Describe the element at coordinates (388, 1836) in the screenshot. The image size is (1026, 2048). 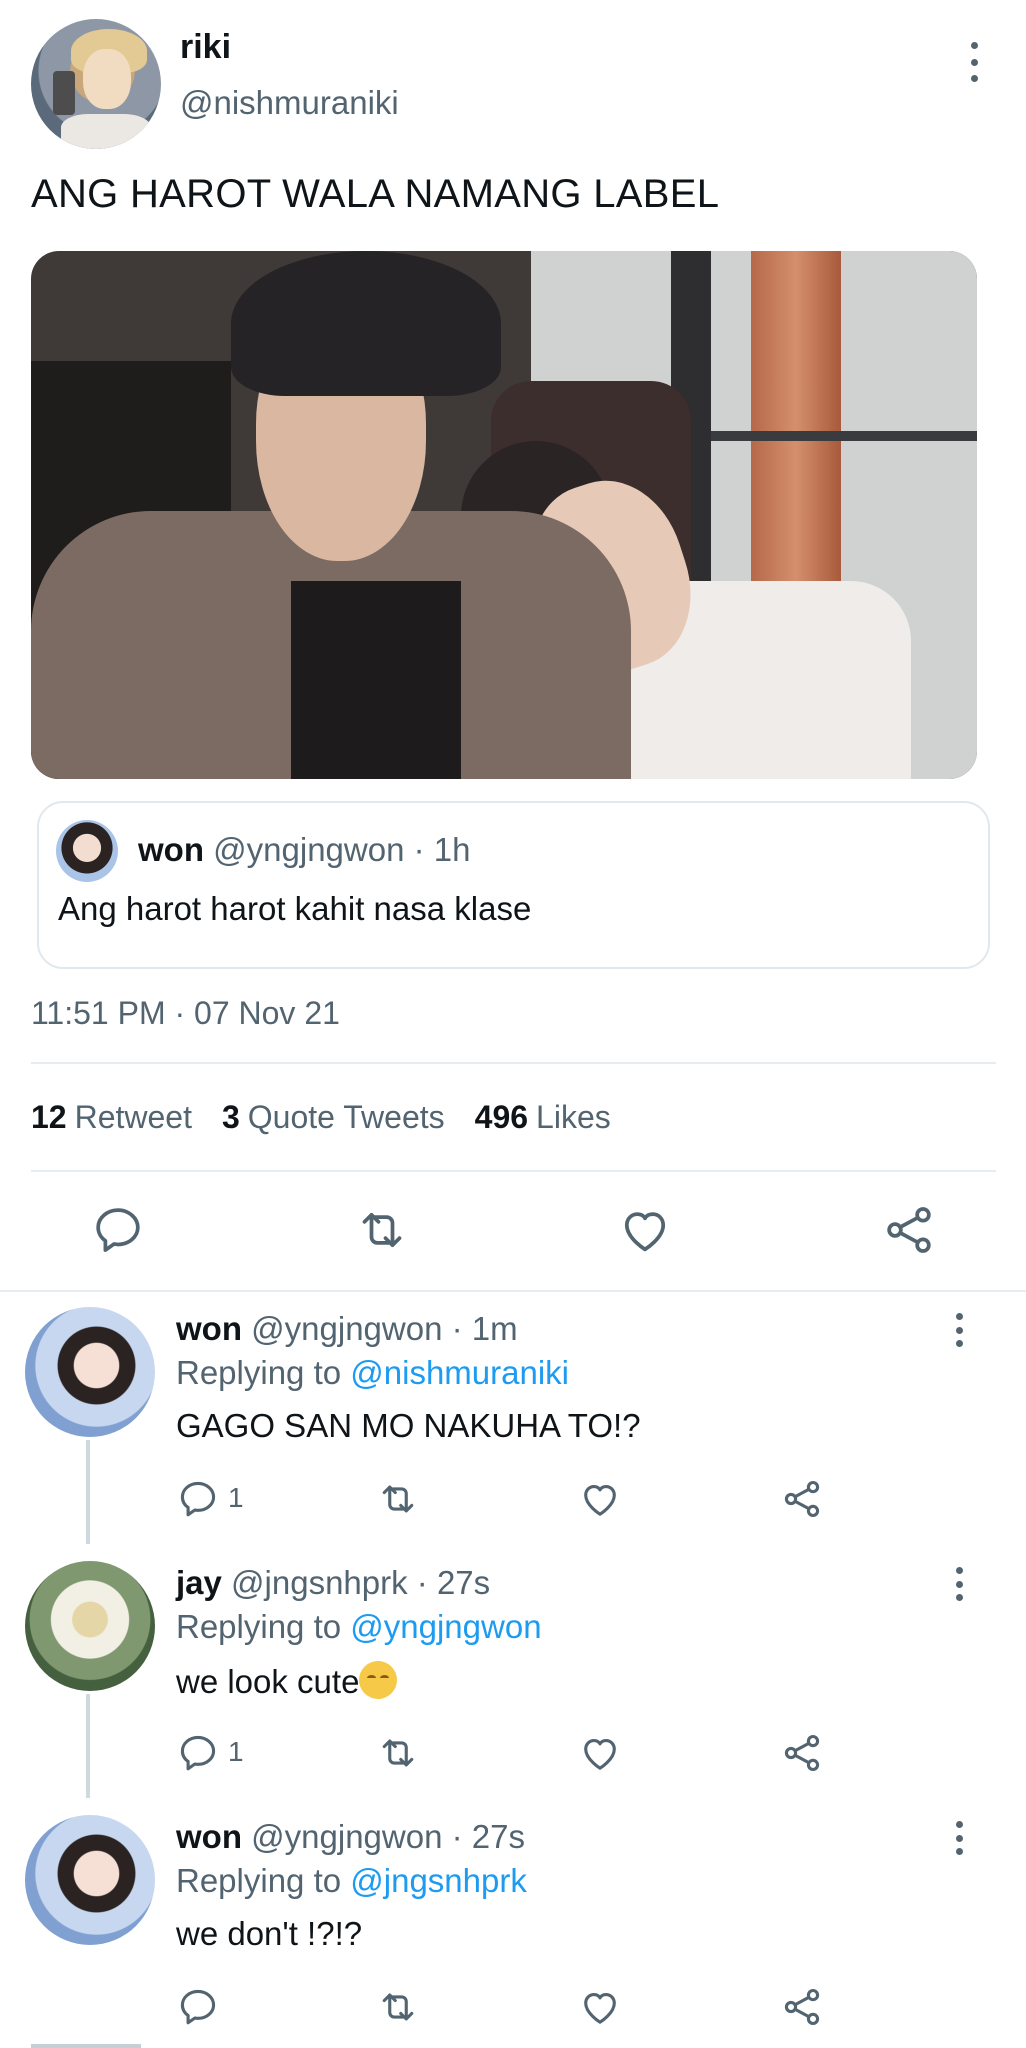
I see `reply-author-meta: @yngjngwon · 27s` at that location.